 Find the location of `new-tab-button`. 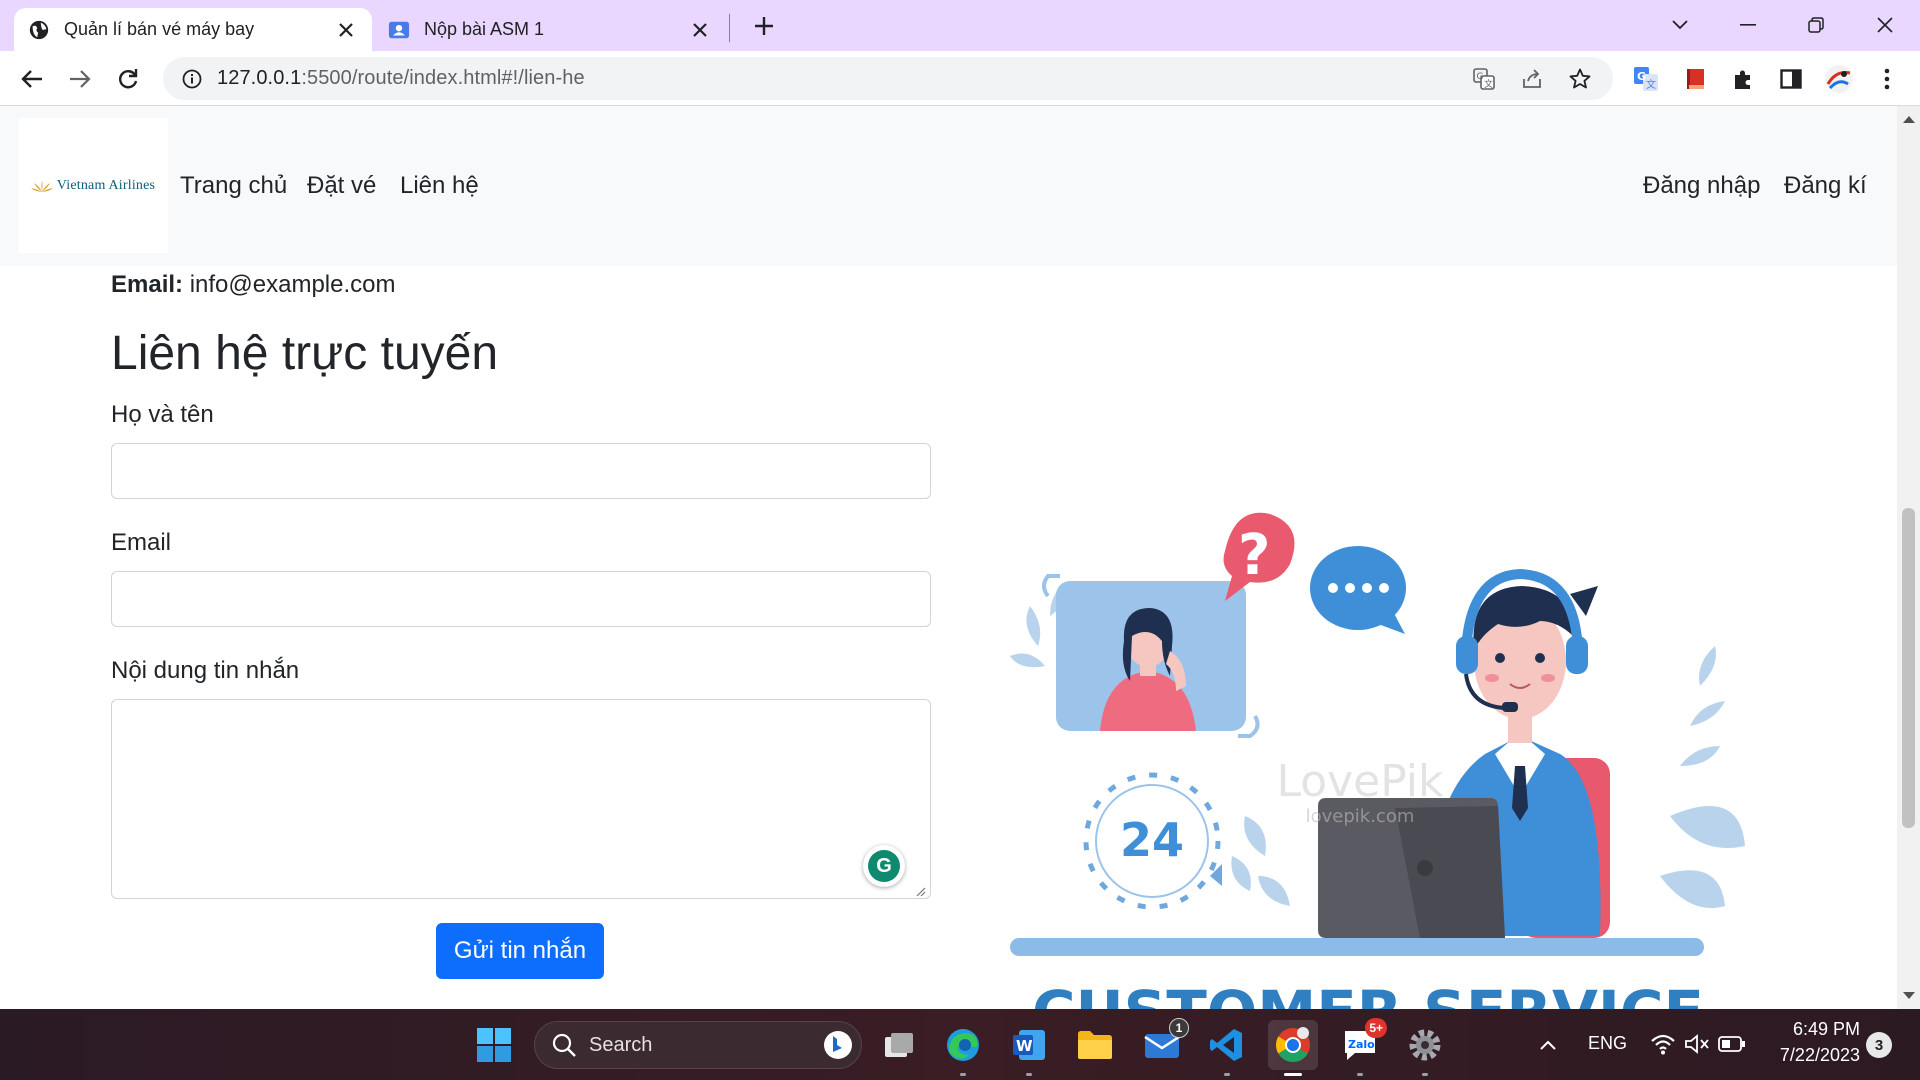

new-tab-button is located at coordinates (764, 26).